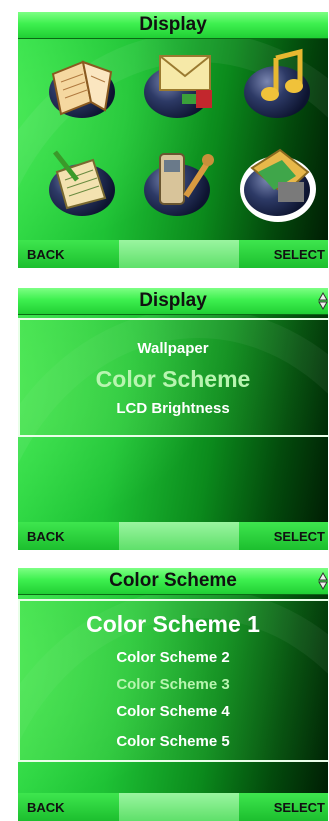 The width and height of the screenshot is (329, 821). I want to click on media-icon, so click(278, 182).